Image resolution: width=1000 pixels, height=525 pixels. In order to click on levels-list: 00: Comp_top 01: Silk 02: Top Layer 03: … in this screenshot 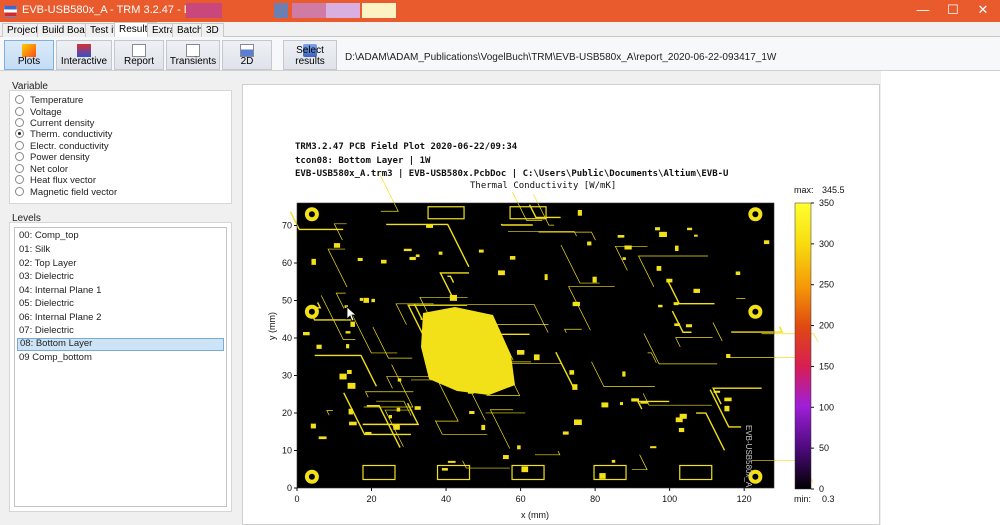, I will do `click(120, 367)`.